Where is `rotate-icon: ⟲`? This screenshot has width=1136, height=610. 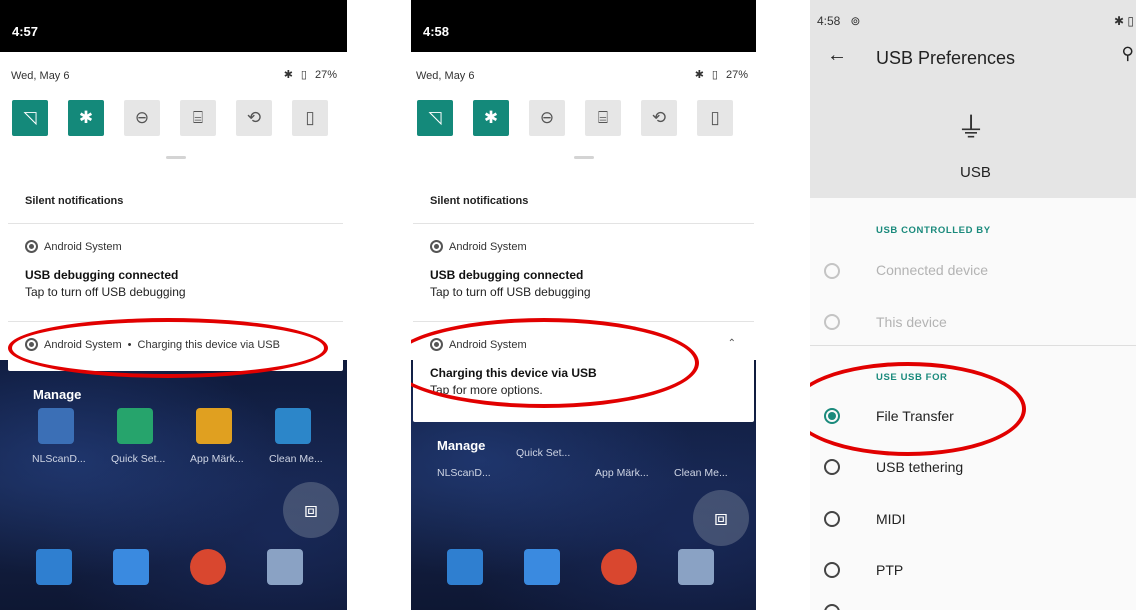
rotate-icon: ⟲ is located at coordinates (254, 117).